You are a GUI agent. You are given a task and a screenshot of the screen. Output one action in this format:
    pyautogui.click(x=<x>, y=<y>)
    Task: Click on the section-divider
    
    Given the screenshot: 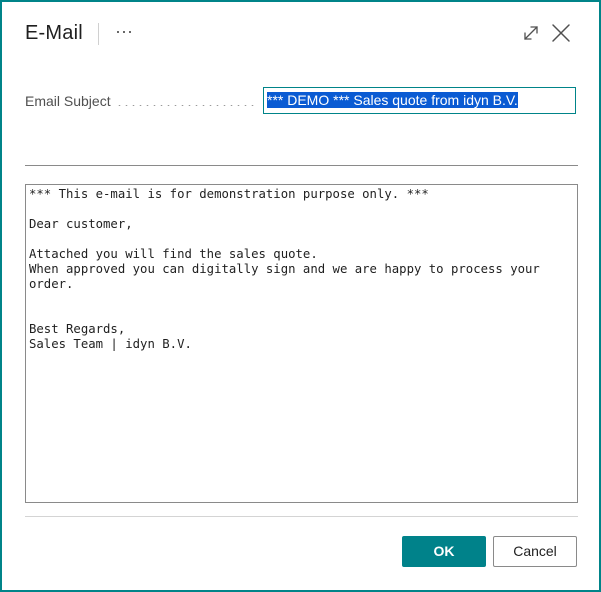 What is the action you would take?
    pyautogui.click(x=301, y=165)
    